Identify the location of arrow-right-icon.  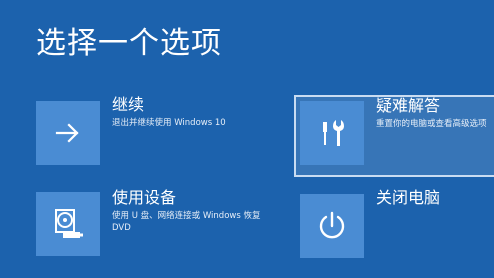
(67, 133).